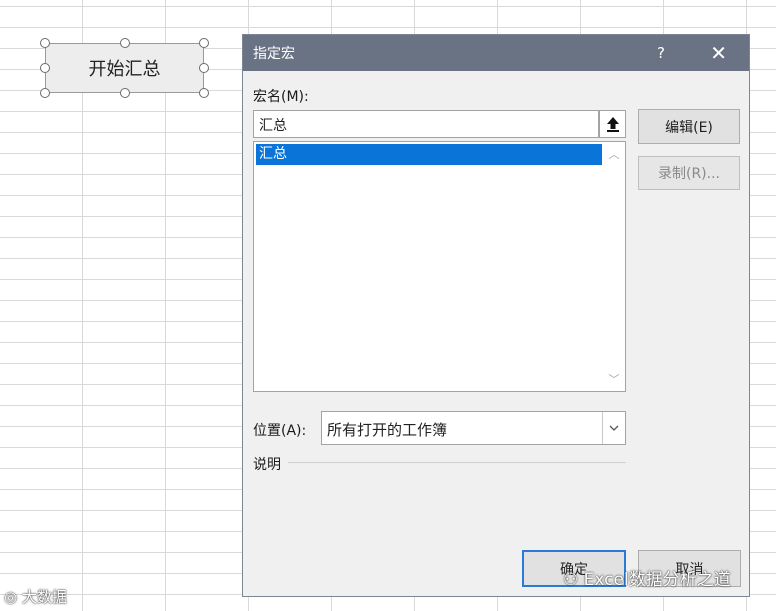  Describe the element at coordinates (11, 597) in the screenshot. I see `watermark-logo-icon: ◎` at that location.